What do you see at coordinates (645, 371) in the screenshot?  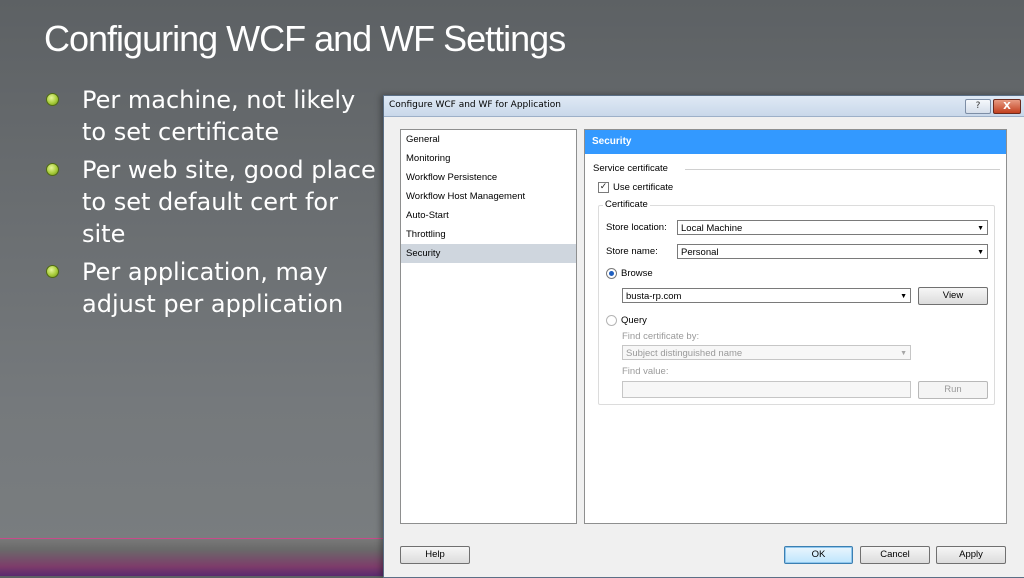 I see `find-value-label: Find value:` at bounding box center [645, 371].